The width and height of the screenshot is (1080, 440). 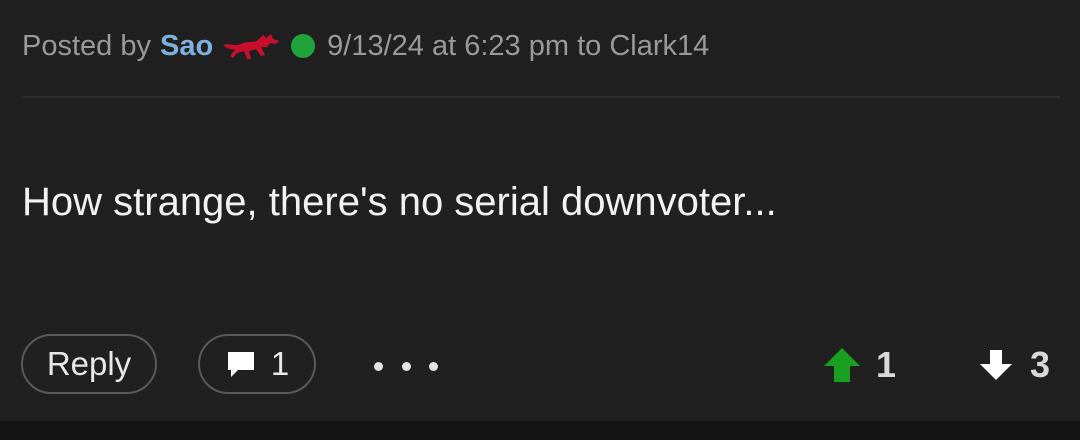 I want to click on reply-button-label: Reply, so click(x=89, y=363).